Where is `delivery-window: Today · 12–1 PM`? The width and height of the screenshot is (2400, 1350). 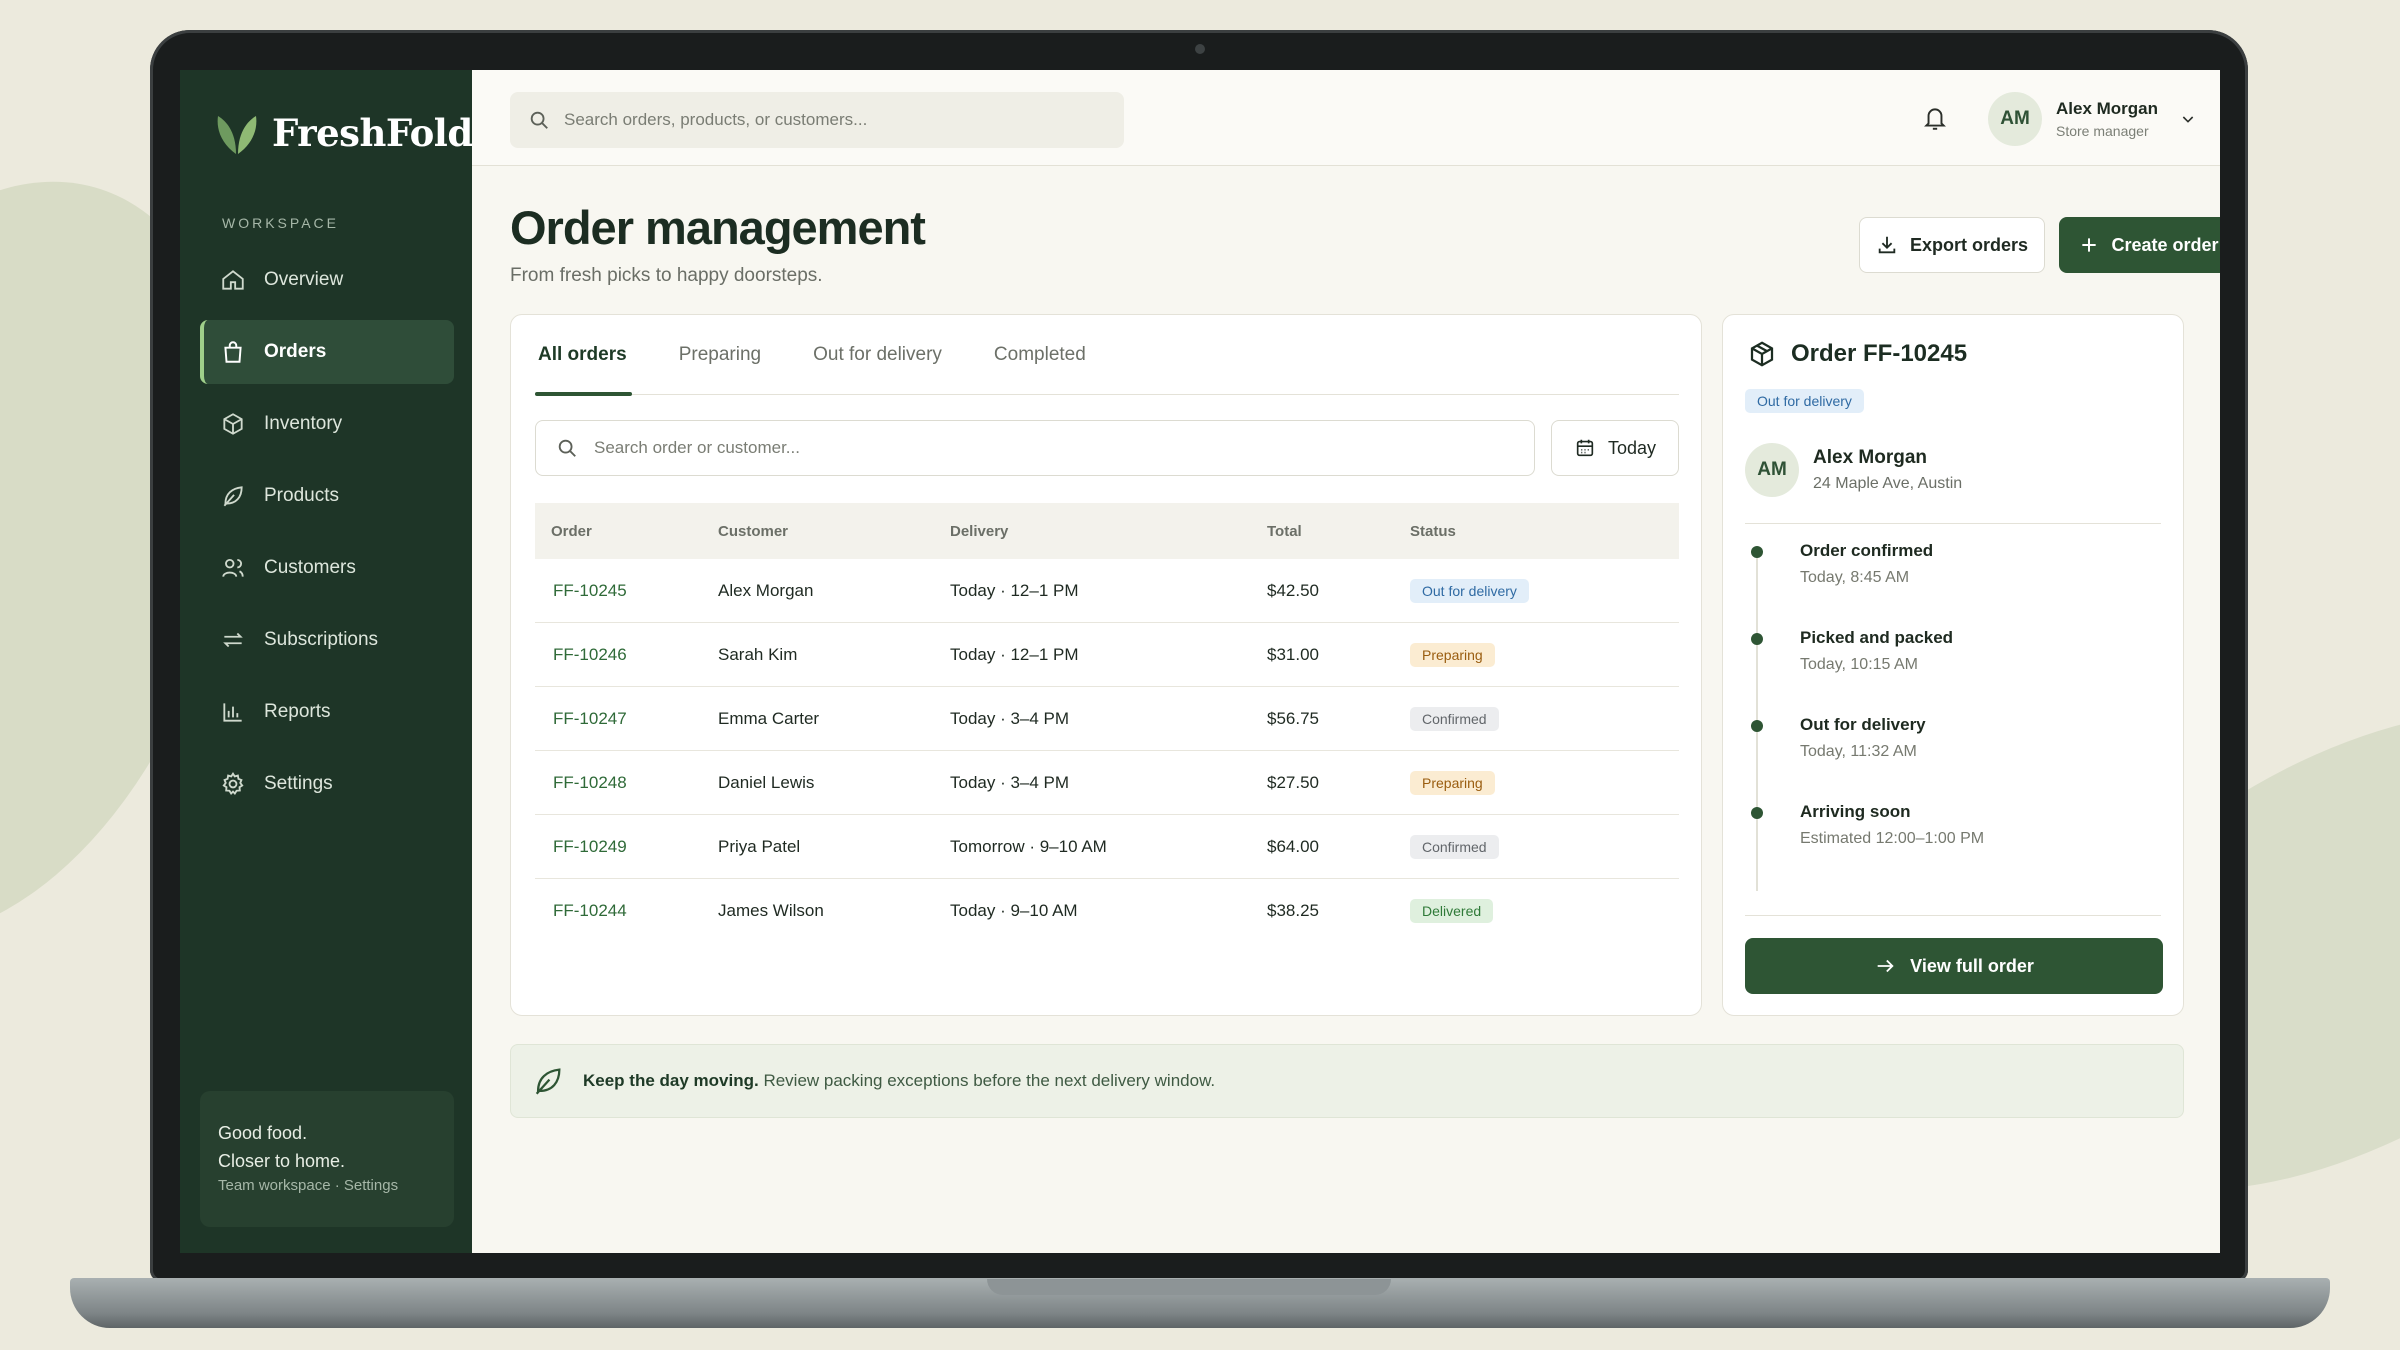
delivery-window: Today · 12–1 PM is located at coordinates (1014, 590).